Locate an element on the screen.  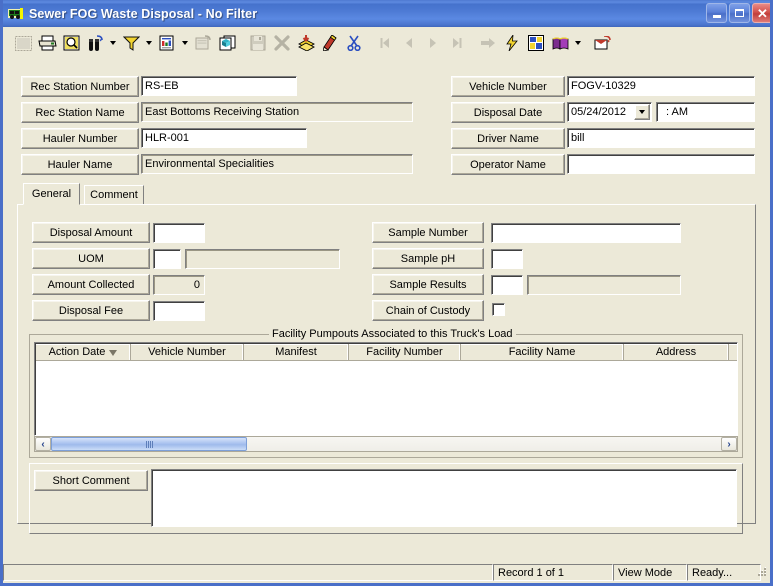
disposal-fee-label: Disposal Fee is located at coordinates (91, 310).